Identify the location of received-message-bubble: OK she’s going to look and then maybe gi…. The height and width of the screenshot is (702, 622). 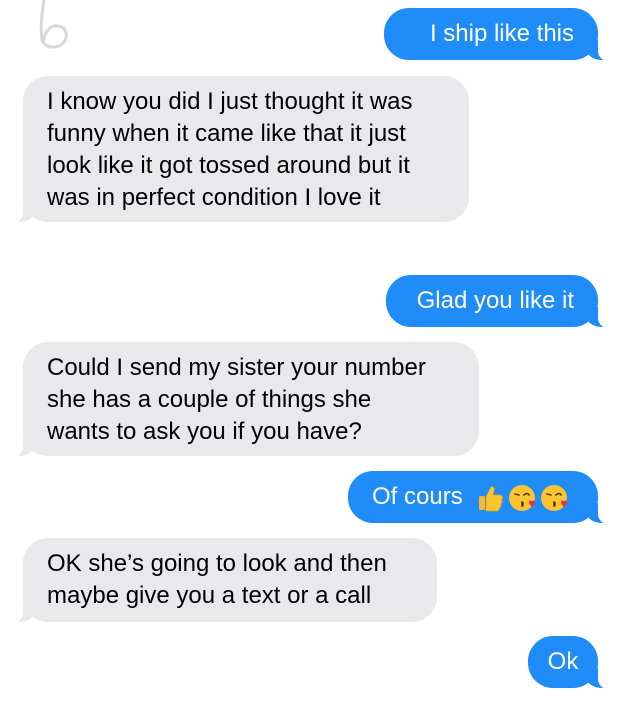
(222, 580).